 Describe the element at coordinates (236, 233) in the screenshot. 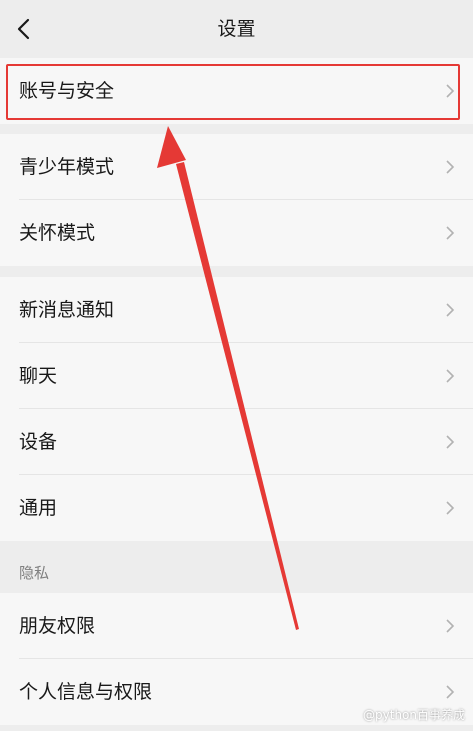

I see `settings-item-care-mode: 关怀模式` at that location.